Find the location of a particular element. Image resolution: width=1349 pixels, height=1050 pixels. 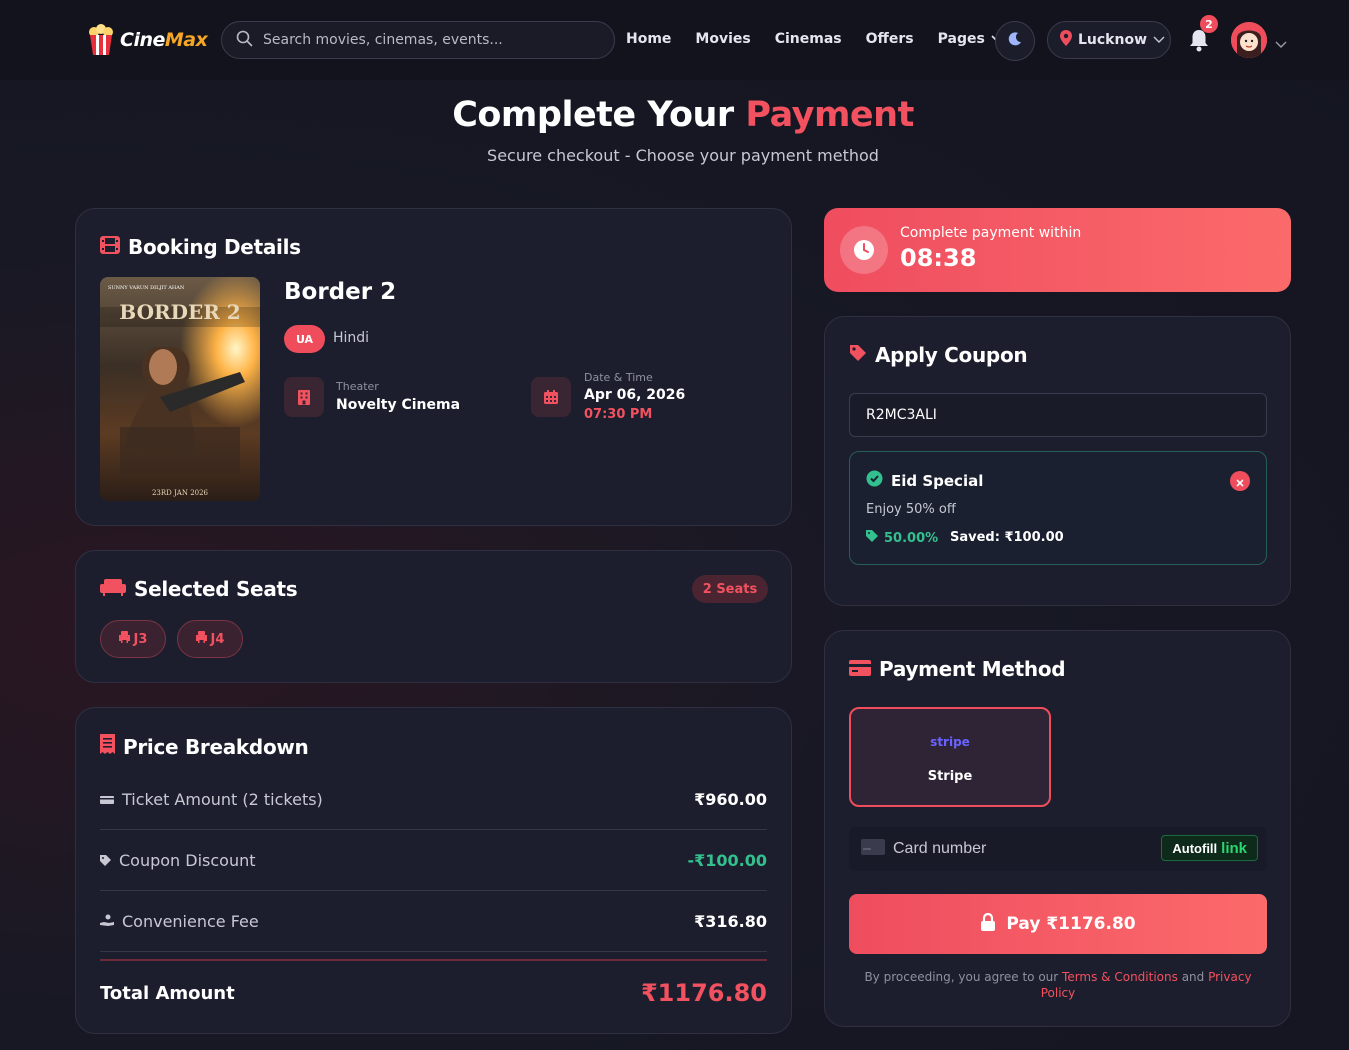

coupon-description: Enjoy 50% off is located at coordinates (911, 509).